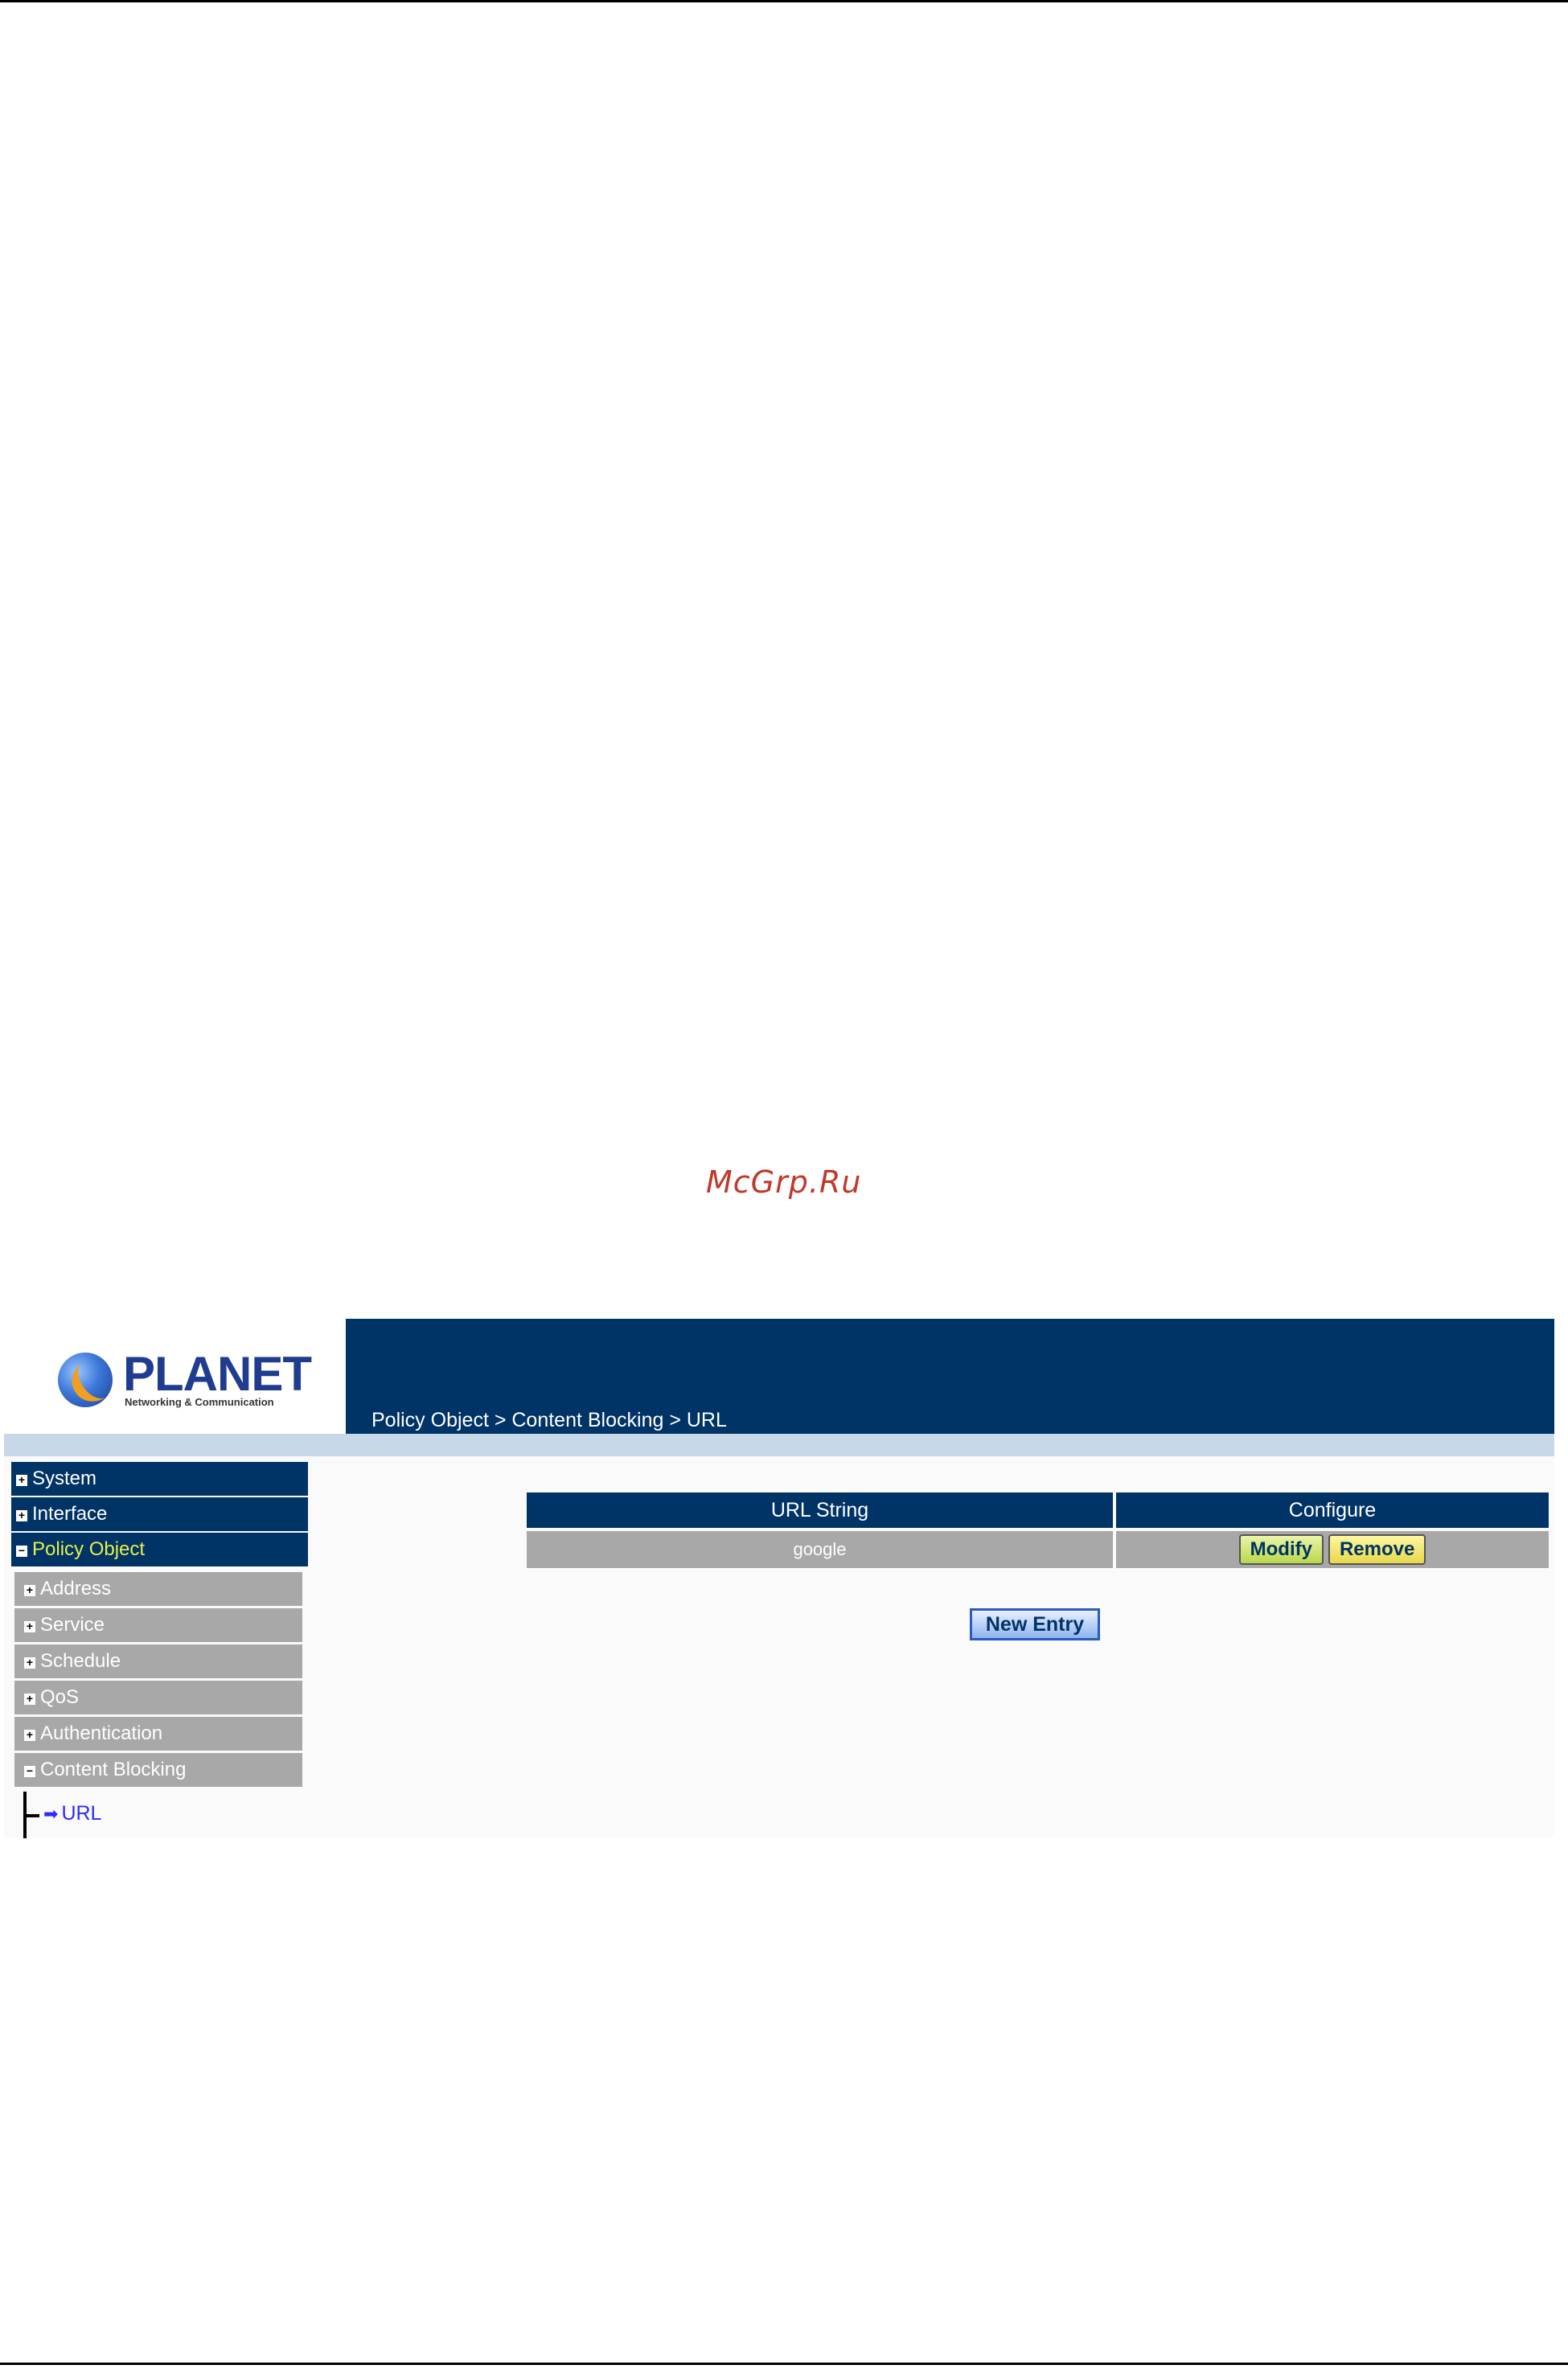  I want to click on table-row: google Modify Remove, so click(1038, 1549).